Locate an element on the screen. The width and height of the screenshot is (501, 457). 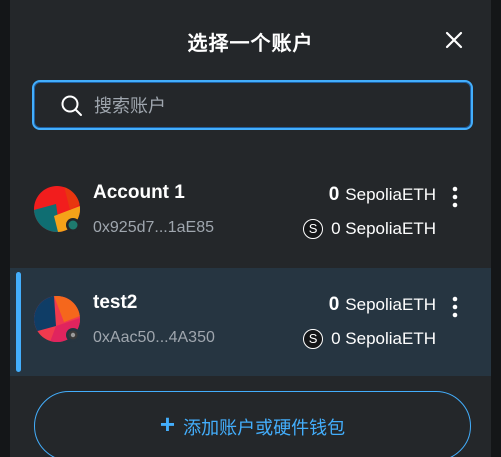
plus-icon: + is located at coordinates (167, 424).